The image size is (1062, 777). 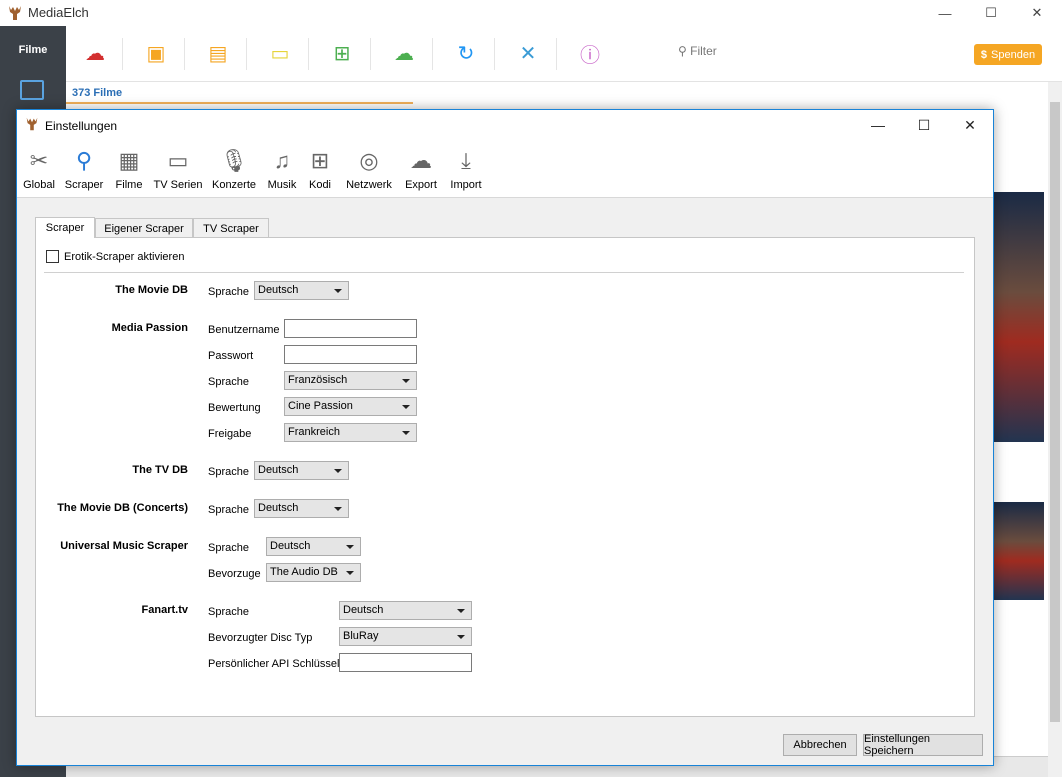 What do you see at coordinates (923, 745) in the screenshot?
I see `save-settings-button: Einstellungen Speichern` at bounding box center [923, 745].